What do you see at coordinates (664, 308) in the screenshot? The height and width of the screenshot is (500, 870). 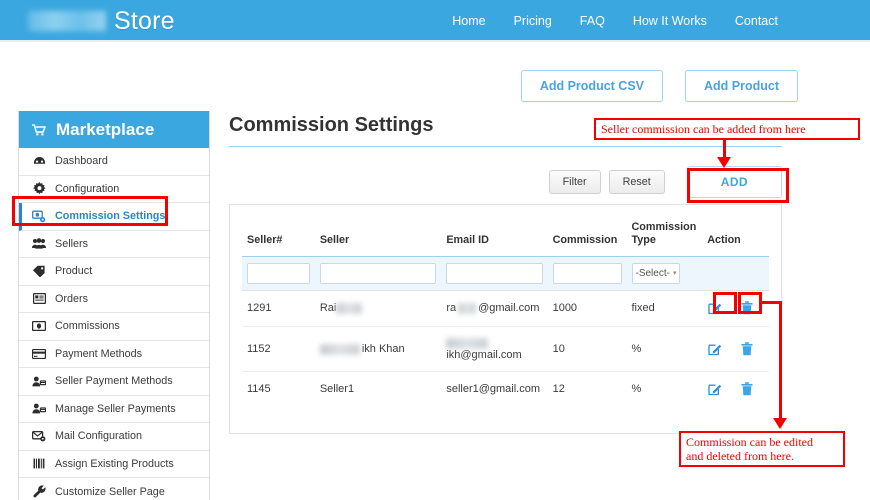 I see `cell-commission-type: fixed` at bounding box center [664, 308].